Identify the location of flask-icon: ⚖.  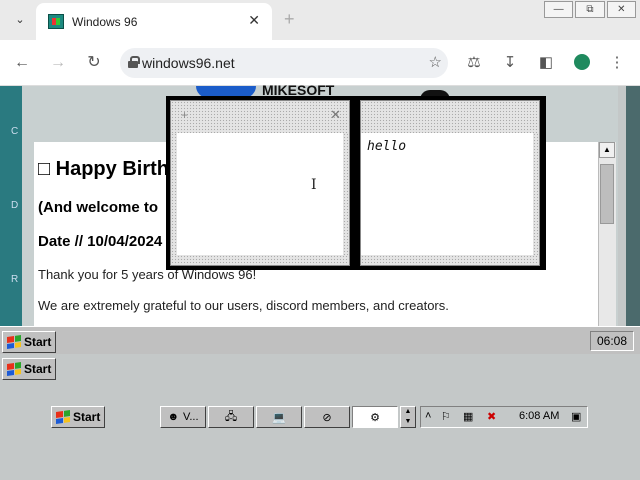
(474, 63).